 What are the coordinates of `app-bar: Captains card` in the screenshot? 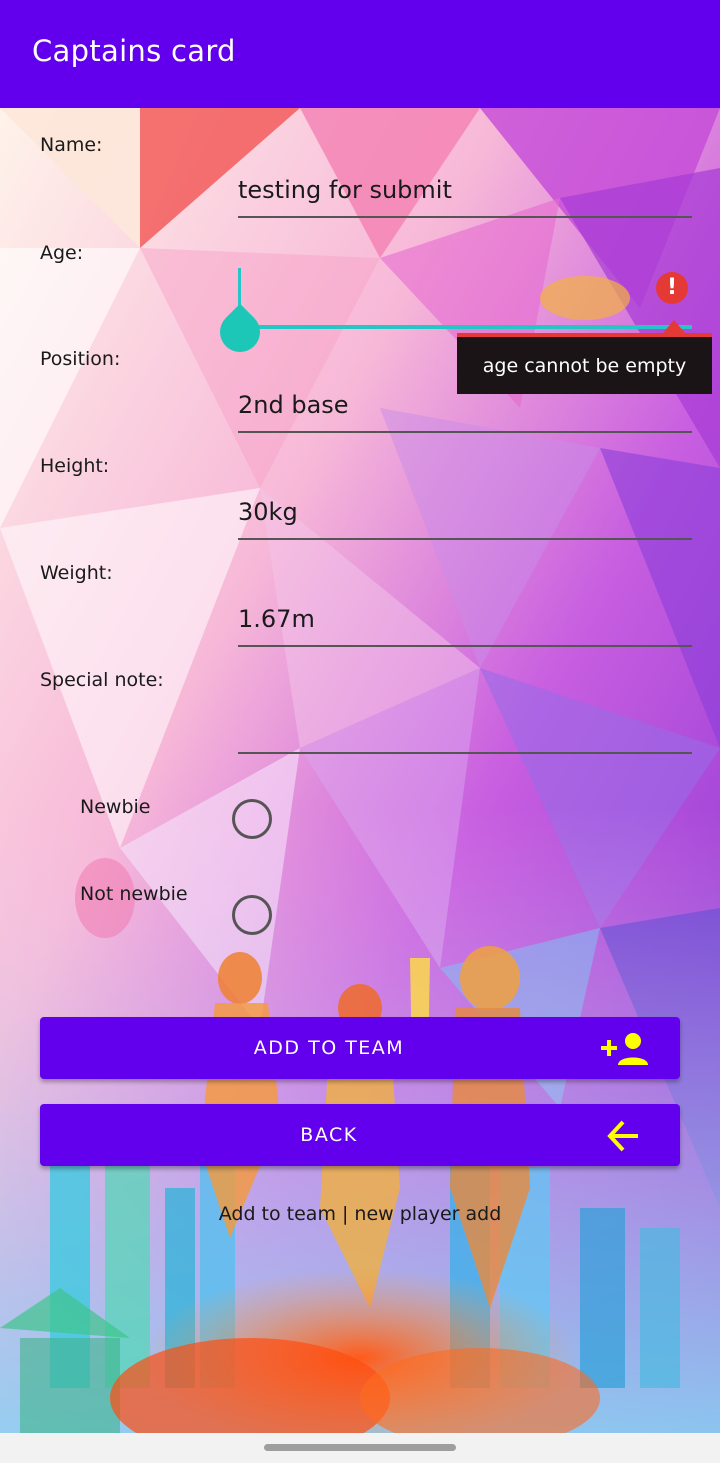 It's located at (360, 54).